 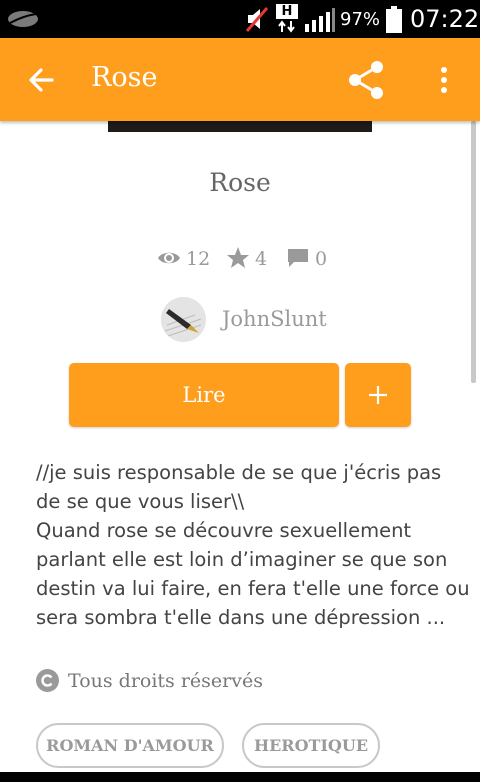 I want to click on author-name: JohnSlunt, so click(x=274, y=319).